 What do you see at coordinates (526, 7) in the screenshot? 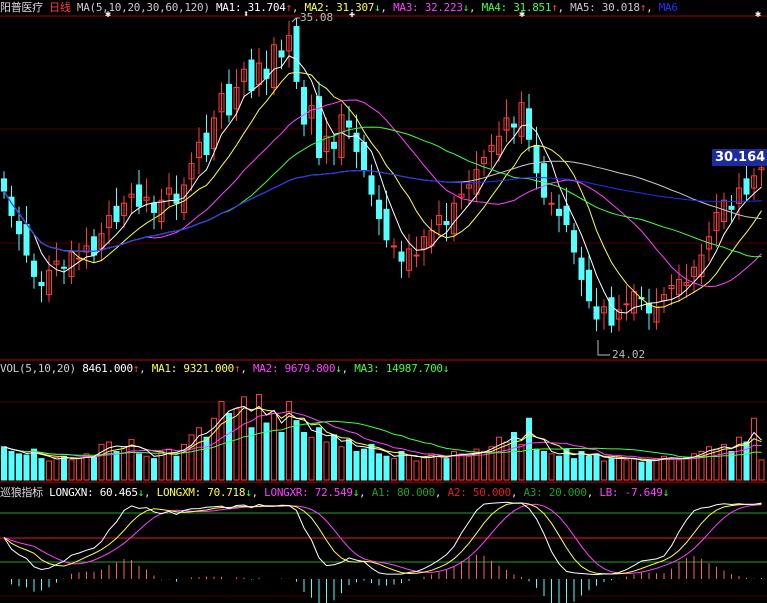
I see `legend-item: MA4: 31.851↑,` at bounding box center [526, 7].